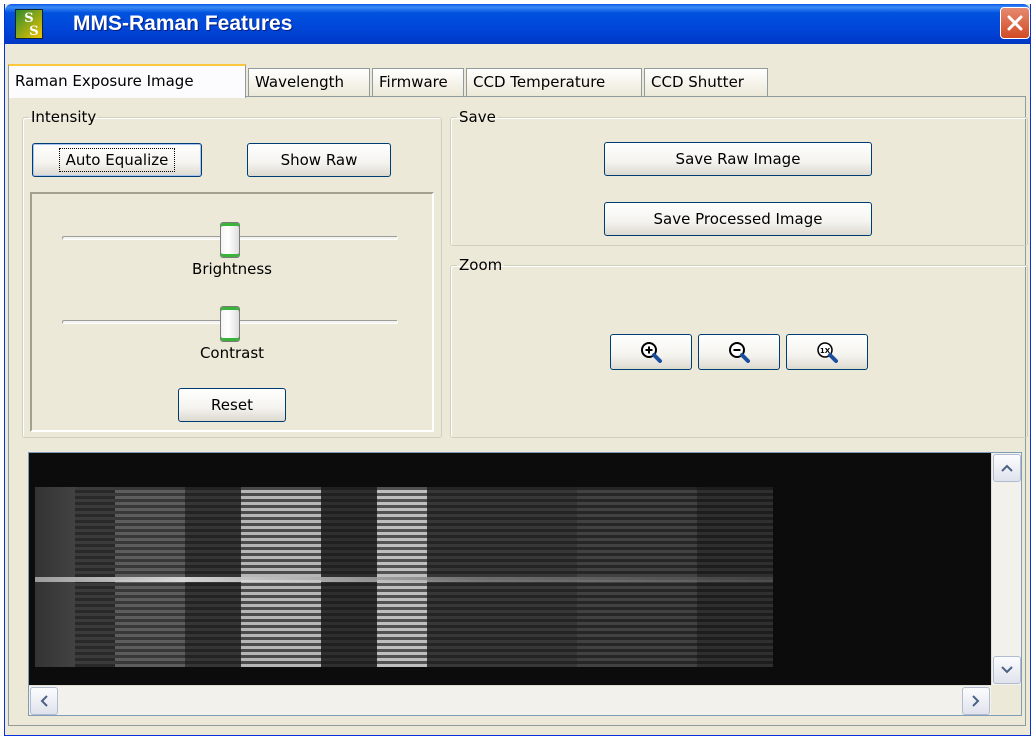 The width and height of the screenshot is (1031, 736). Describe the element at coordinates (510, 700) in the screenshot. I see `horizontal-scrollbar` at that location.